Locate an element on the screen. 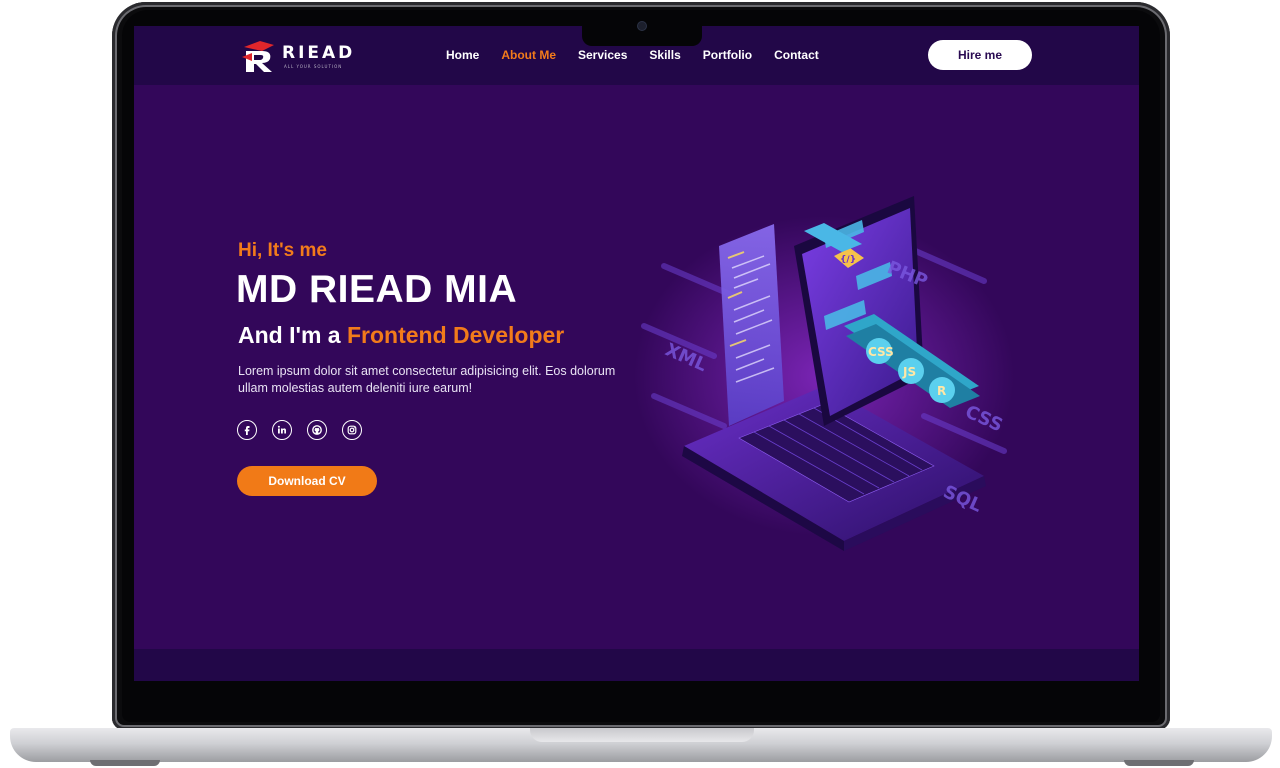 The image size is (1280, 768). social-links is located at coordinates (299, 430).